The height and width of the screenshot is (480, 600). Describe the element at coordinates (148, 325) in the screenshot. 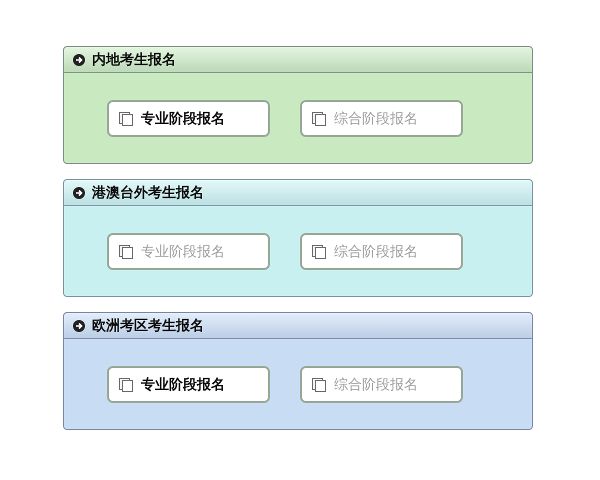

I see `section-title: 欧洲考区考生报名` at that location.